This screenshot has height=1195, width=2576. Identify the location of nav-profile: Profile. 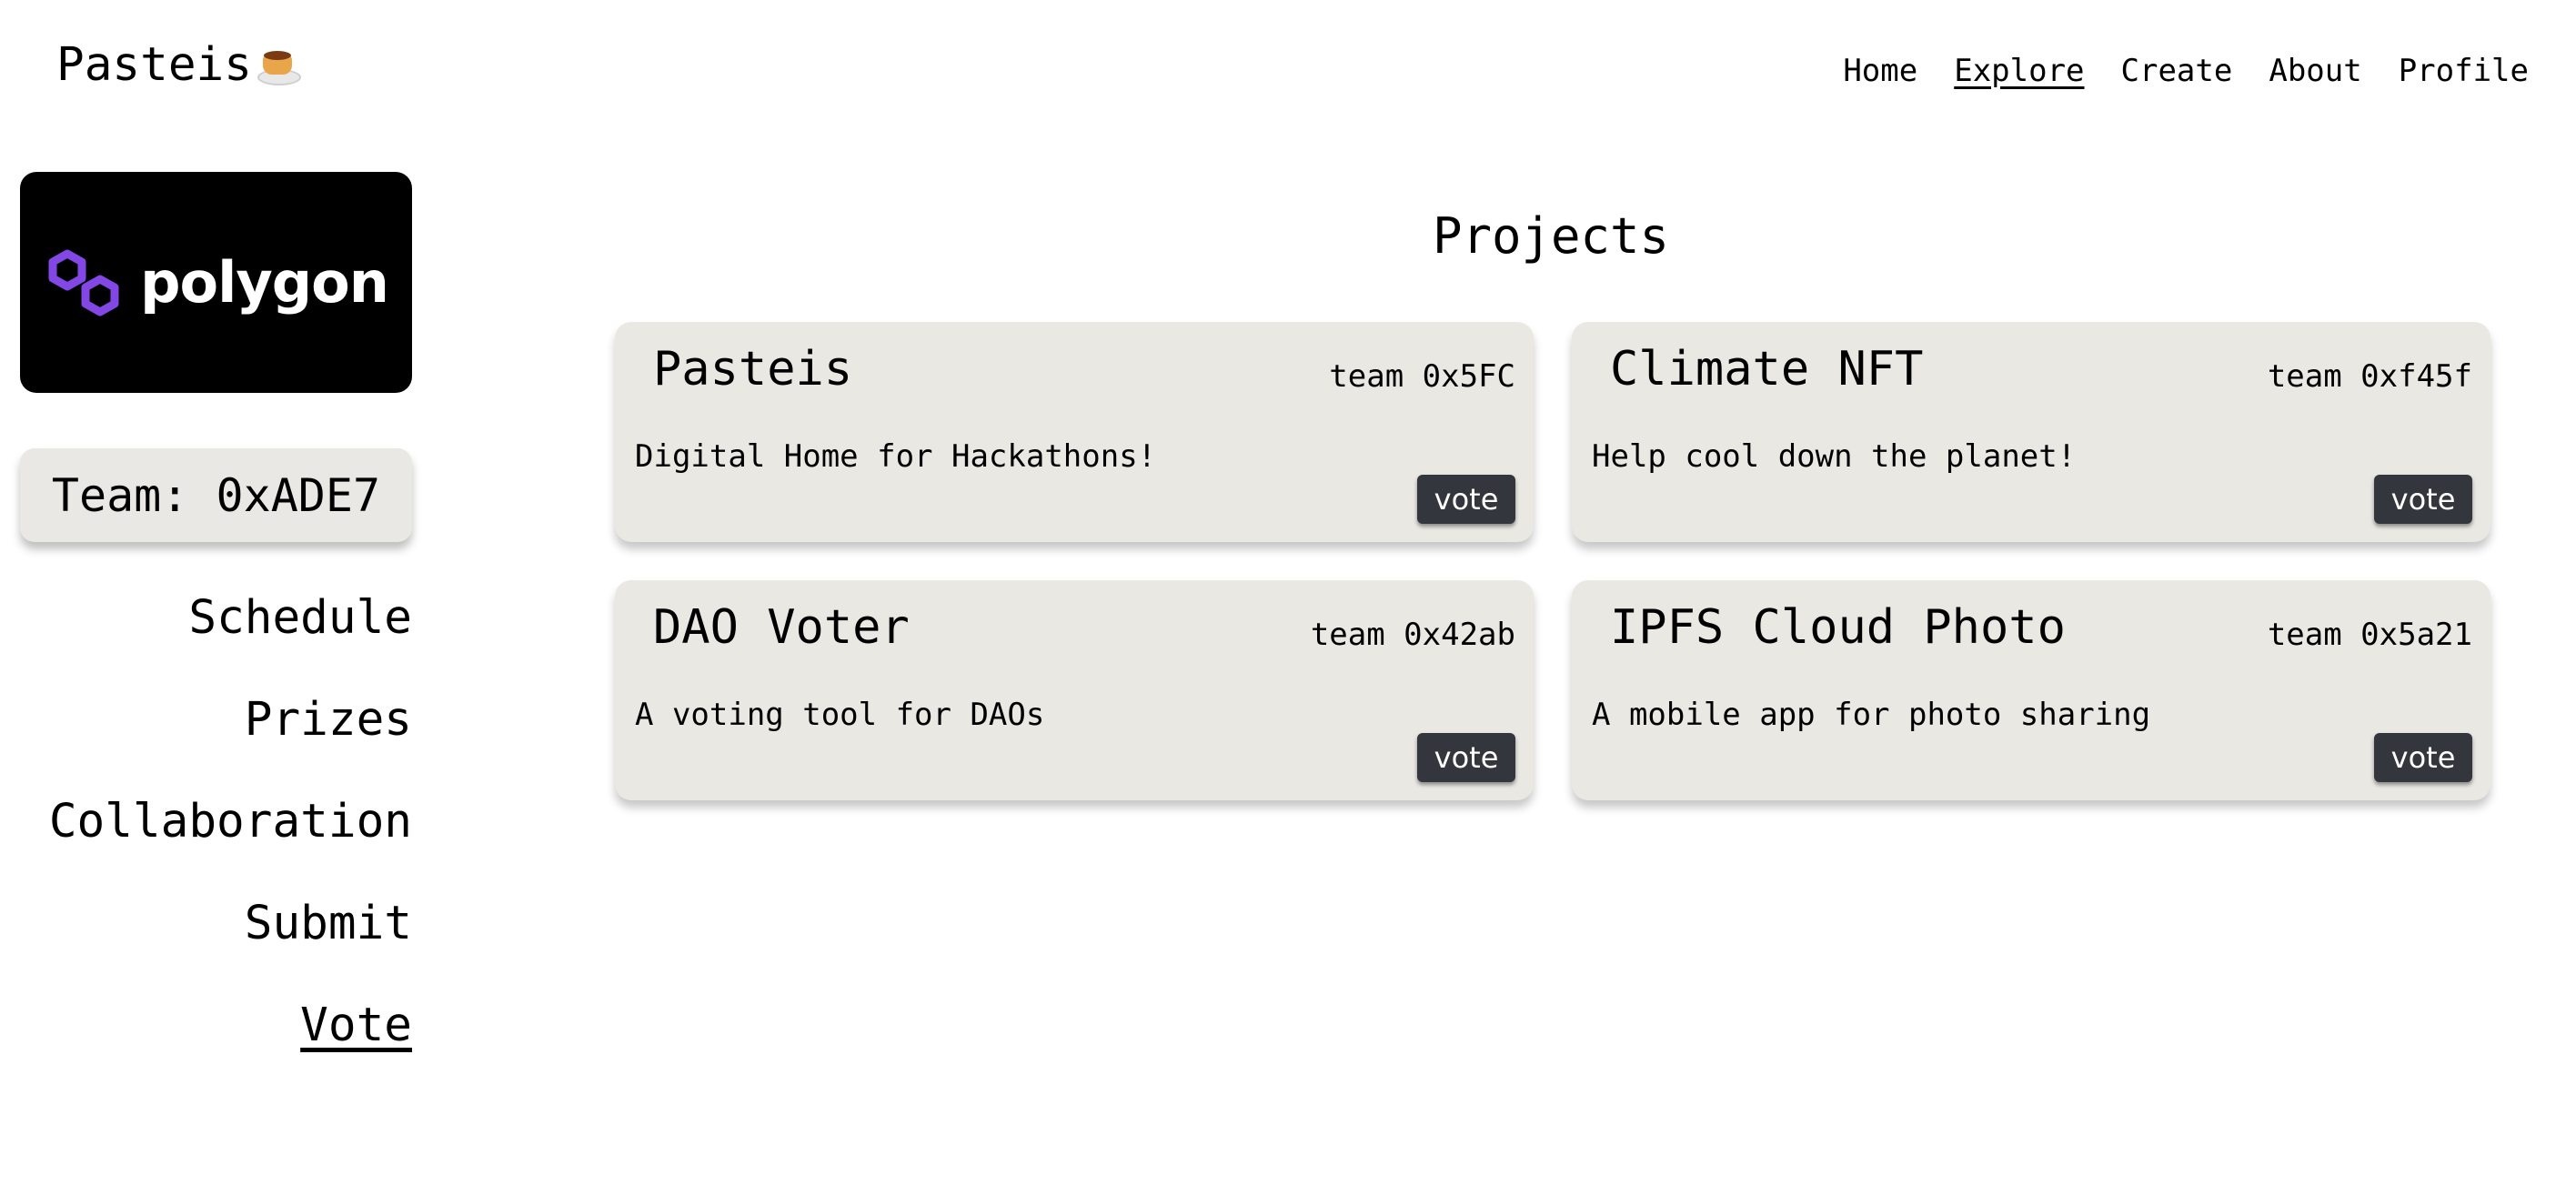
(2464, 71).